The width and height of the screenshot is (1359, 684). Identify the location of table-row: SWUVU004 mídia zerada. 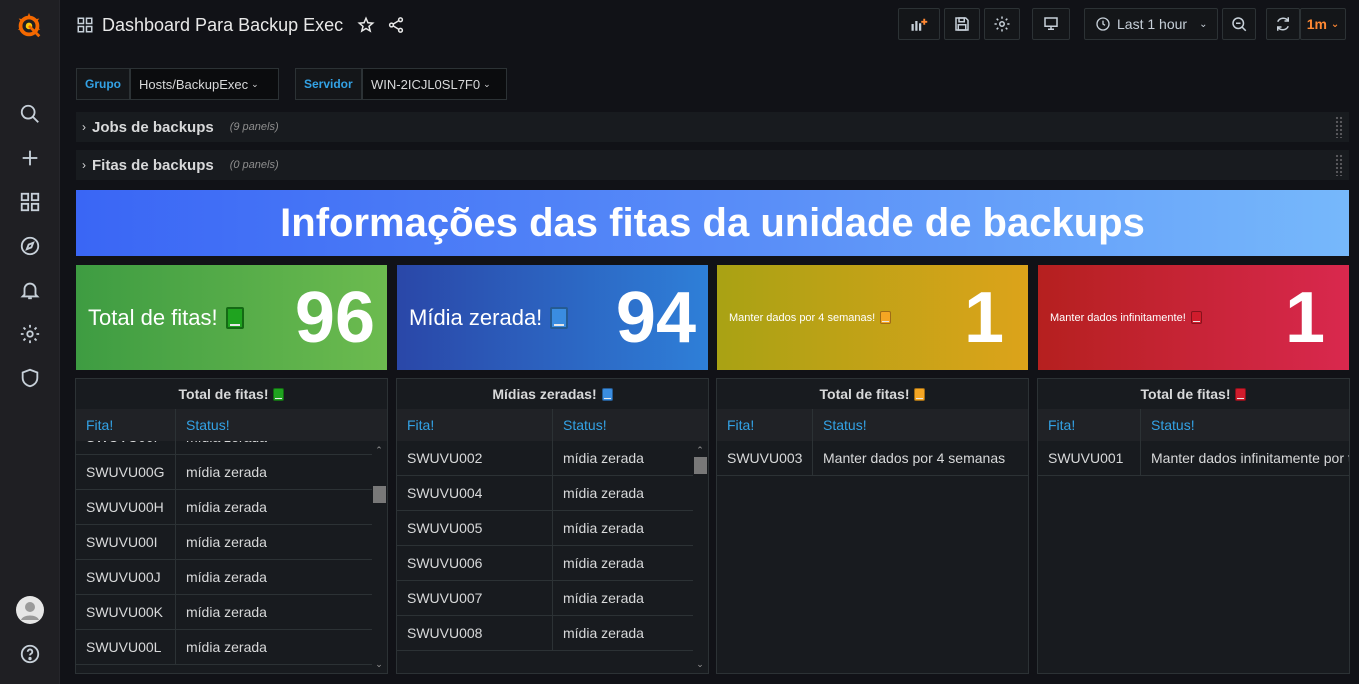
(545, 493).